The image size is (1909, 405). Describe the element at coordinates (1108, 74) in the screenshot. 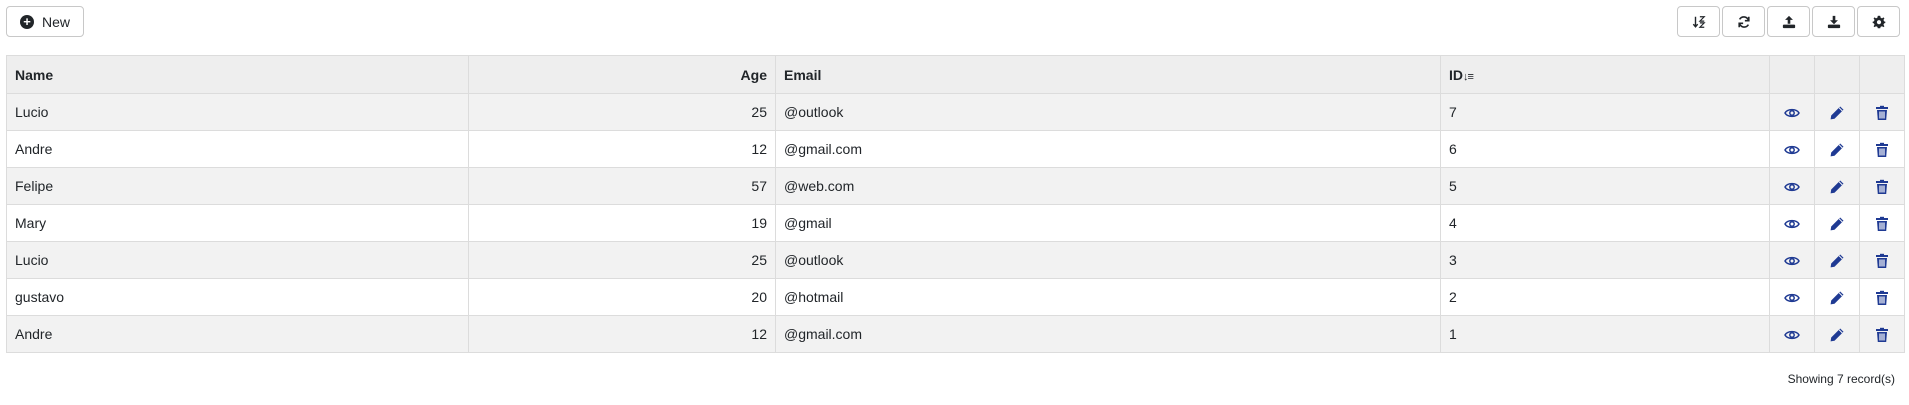

I see `column-header-email: Email` at that location.